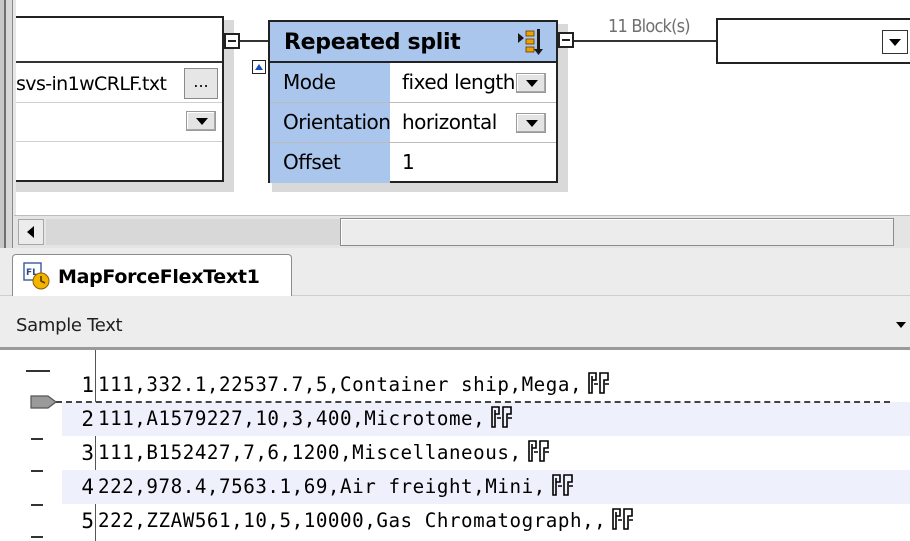 The image size is (910, 541). I want to click on scroll-left-button, so click(31, 232).